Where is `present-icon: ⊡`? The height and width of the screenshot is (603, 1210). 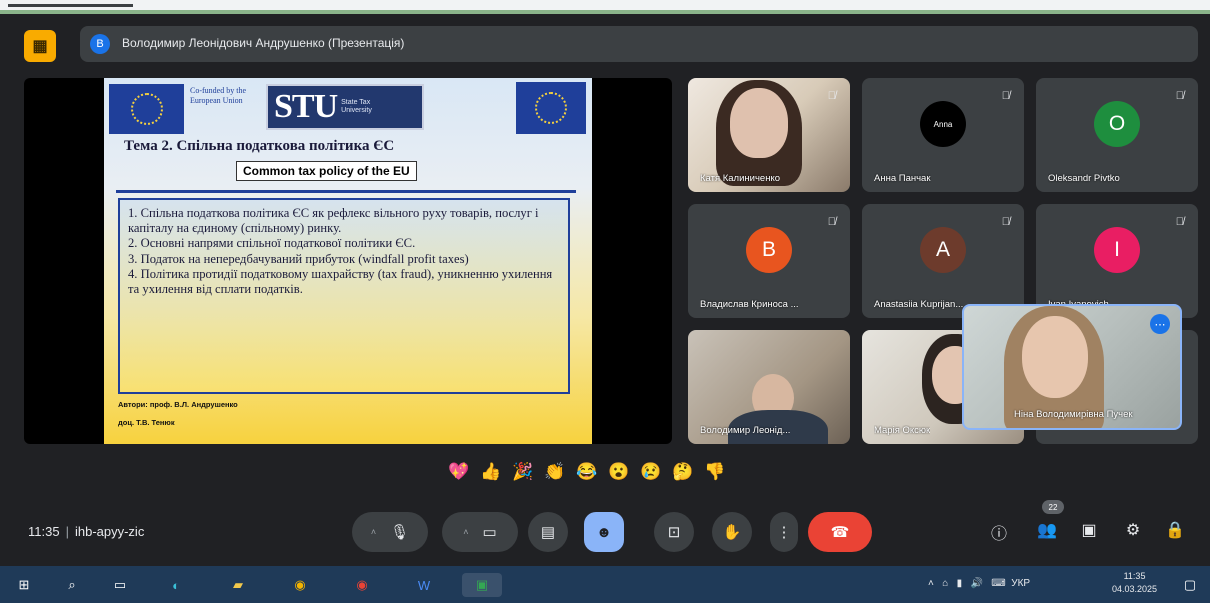 present-icon: ⊡ is located at coordinates (674, 532).